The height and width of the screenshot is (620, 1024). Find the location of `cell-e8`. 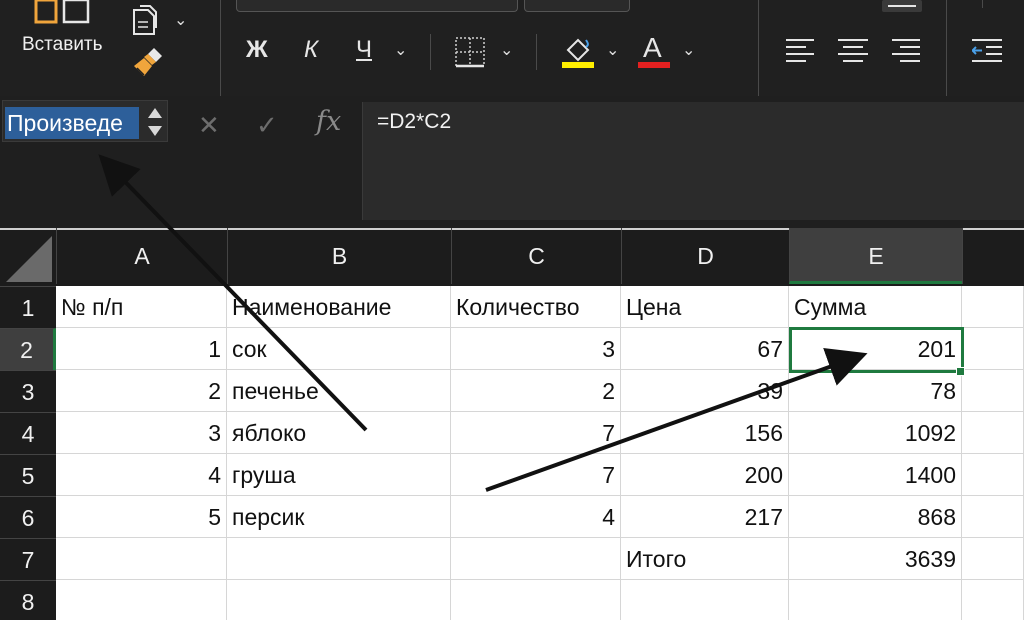

cell-e8 is located at coordinates (875, 600).